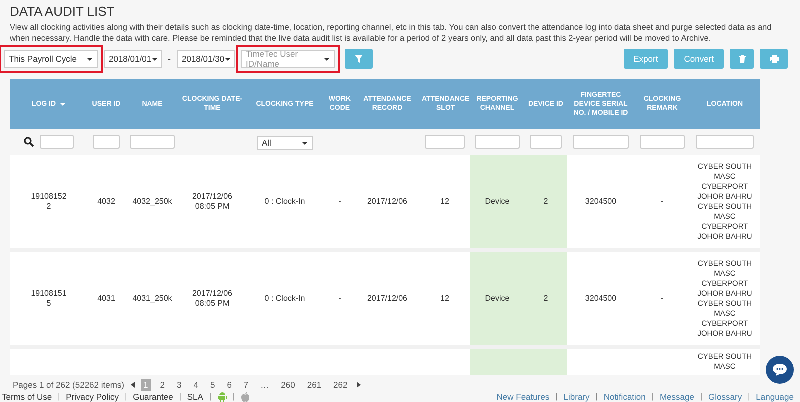  I want to click on page-link: 3, so click(179, 385).